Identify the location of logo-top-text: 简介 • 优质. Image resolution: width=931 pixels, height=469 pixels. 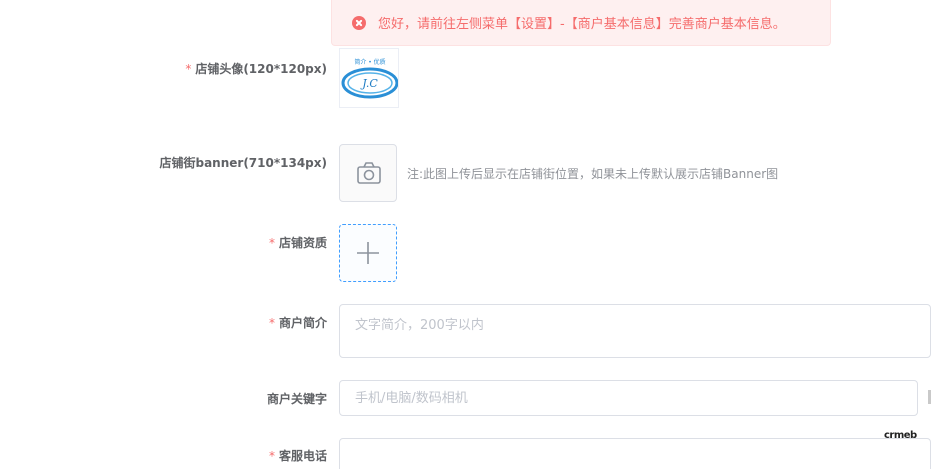
(369, 62).